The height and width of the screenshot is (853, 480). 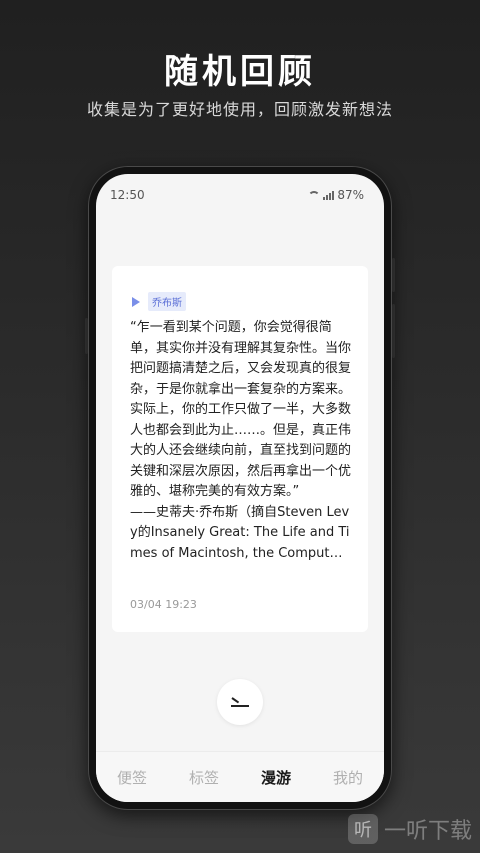 I want to click on hero-subtitle: 收集是为了更好地使用，回顾激发新想法, so click(x=239, y=109).